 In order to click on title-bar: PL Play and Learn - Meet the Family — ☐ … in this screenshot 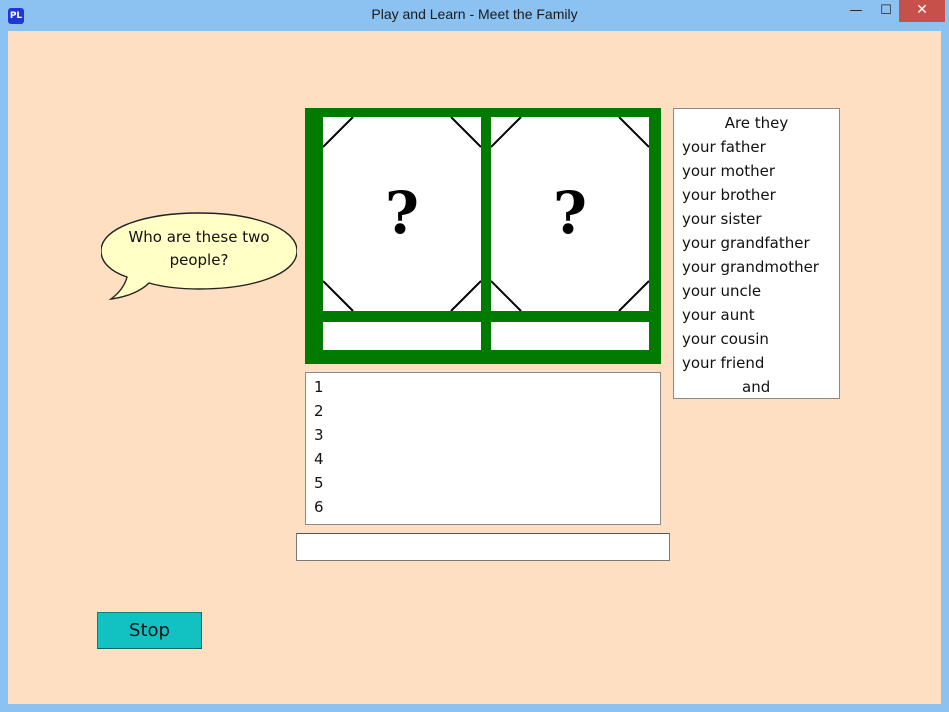, I will do `click(474, 15)`.